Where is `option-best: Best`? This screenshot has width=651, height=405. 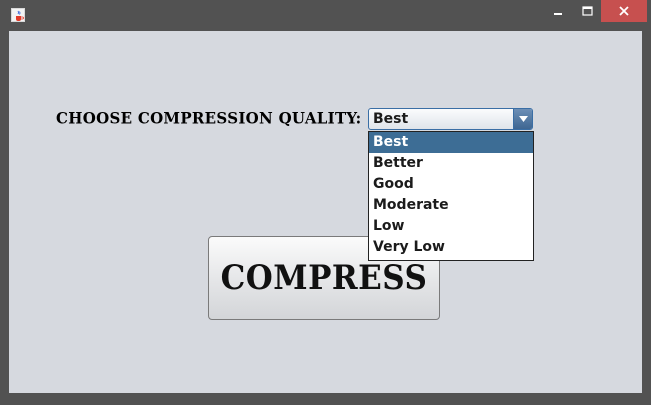 option-best: Best is located at coordinates (451, 142).